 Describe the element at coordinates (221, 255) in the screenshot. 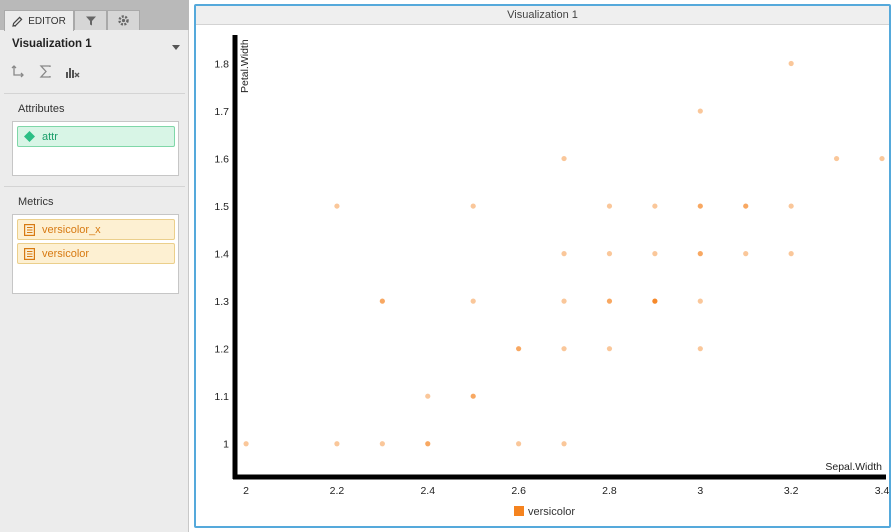

I see `y-tick-label: 1.4` at that location.